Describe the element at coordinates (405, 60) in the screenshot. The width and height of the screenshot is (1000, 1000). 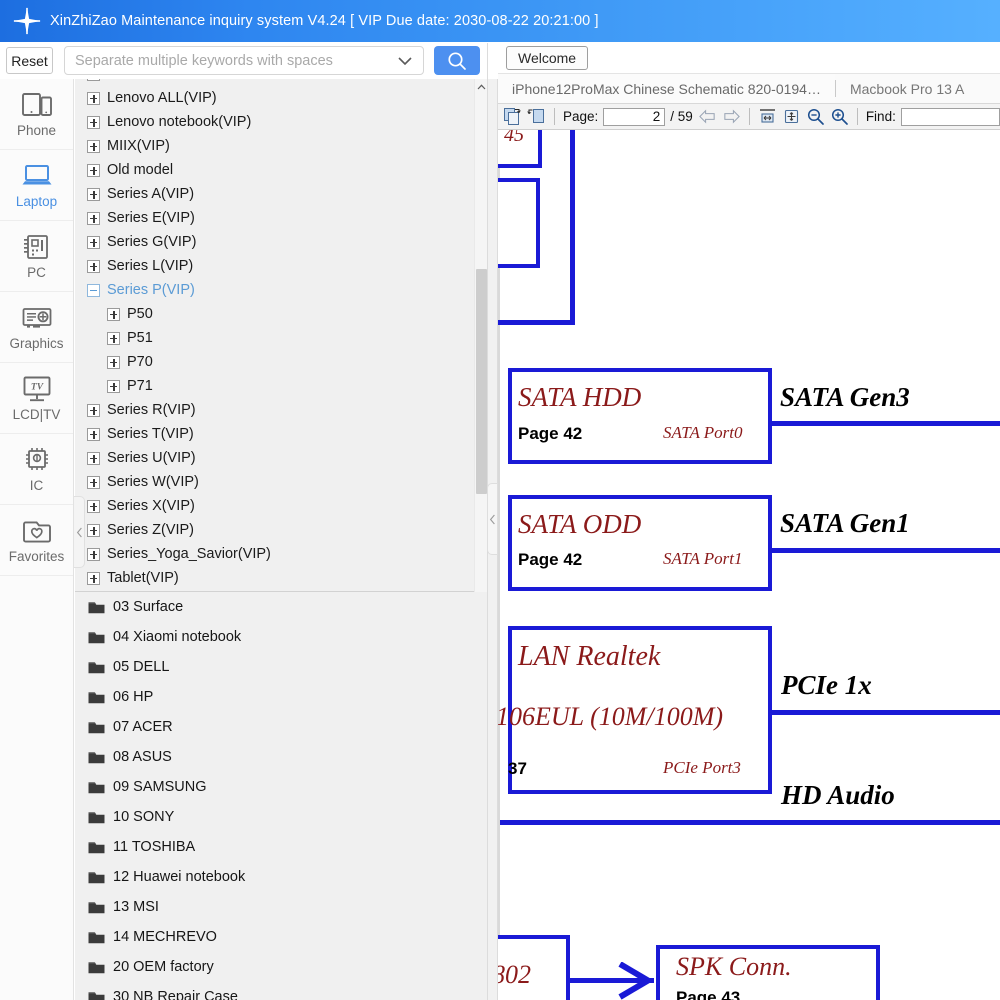
I see `search-history-dropdown` at that location.